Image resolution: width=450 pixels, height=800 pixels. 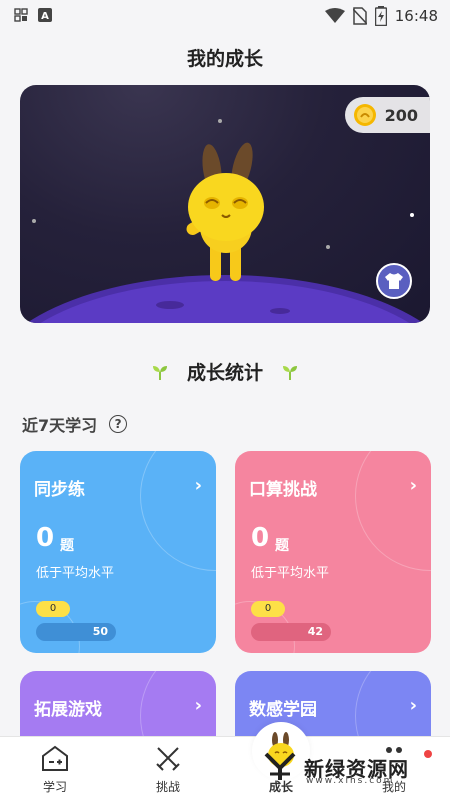 What do you see at coordinates (54, 787) in the screenshot?
I see `tab-label: 学习` at bounding box center [54, 787].